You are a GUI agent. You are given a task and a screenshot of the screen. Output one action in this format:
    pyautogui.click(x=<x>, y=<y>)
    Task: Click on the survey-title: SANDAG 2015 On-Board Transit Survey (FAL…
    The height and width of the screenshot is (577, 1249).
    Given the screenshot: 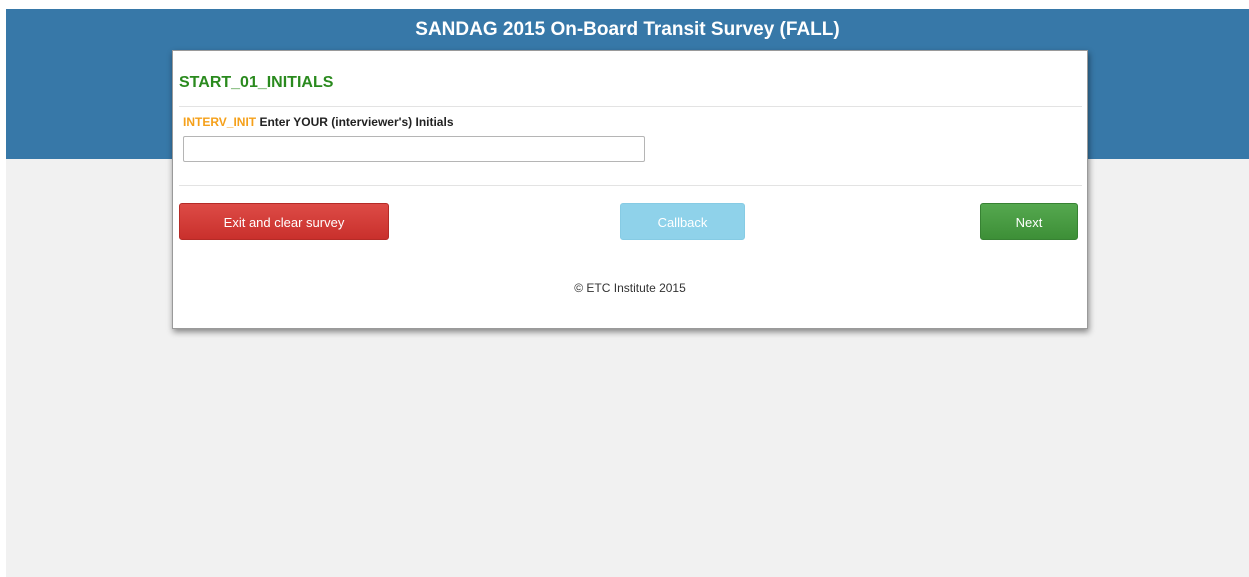 What is the action you would take?
    pyautogui.click(x=627, y=29)
    